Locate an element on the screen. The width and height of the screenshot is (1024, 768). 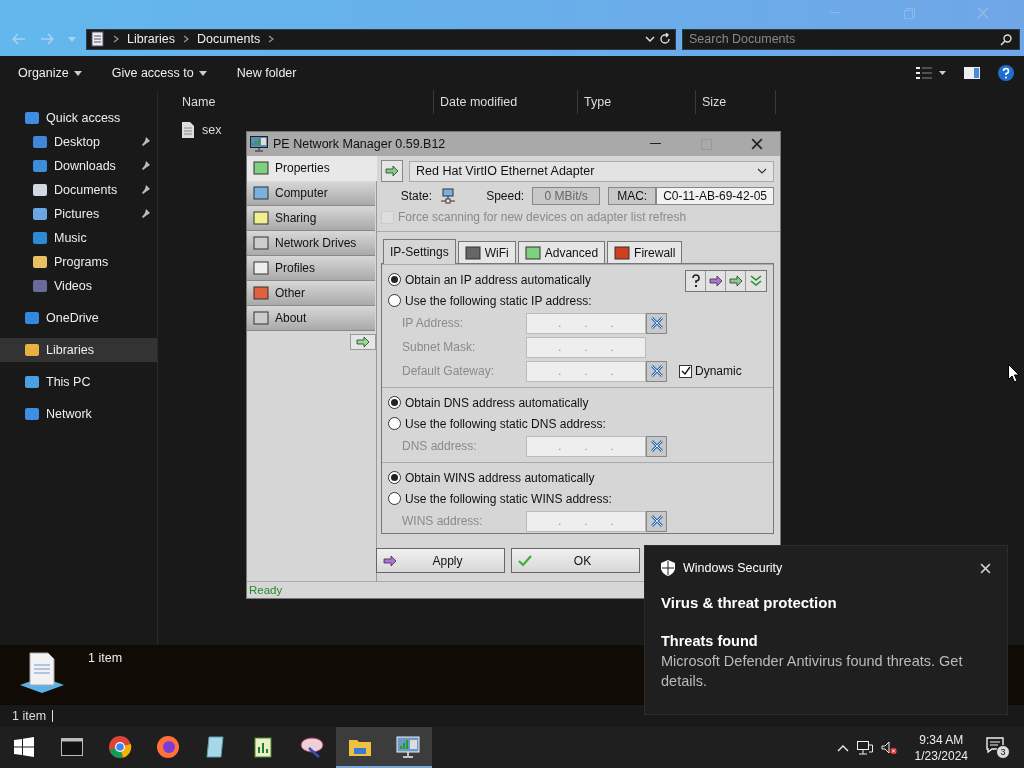
export-button is located at coordinates (736, 281).